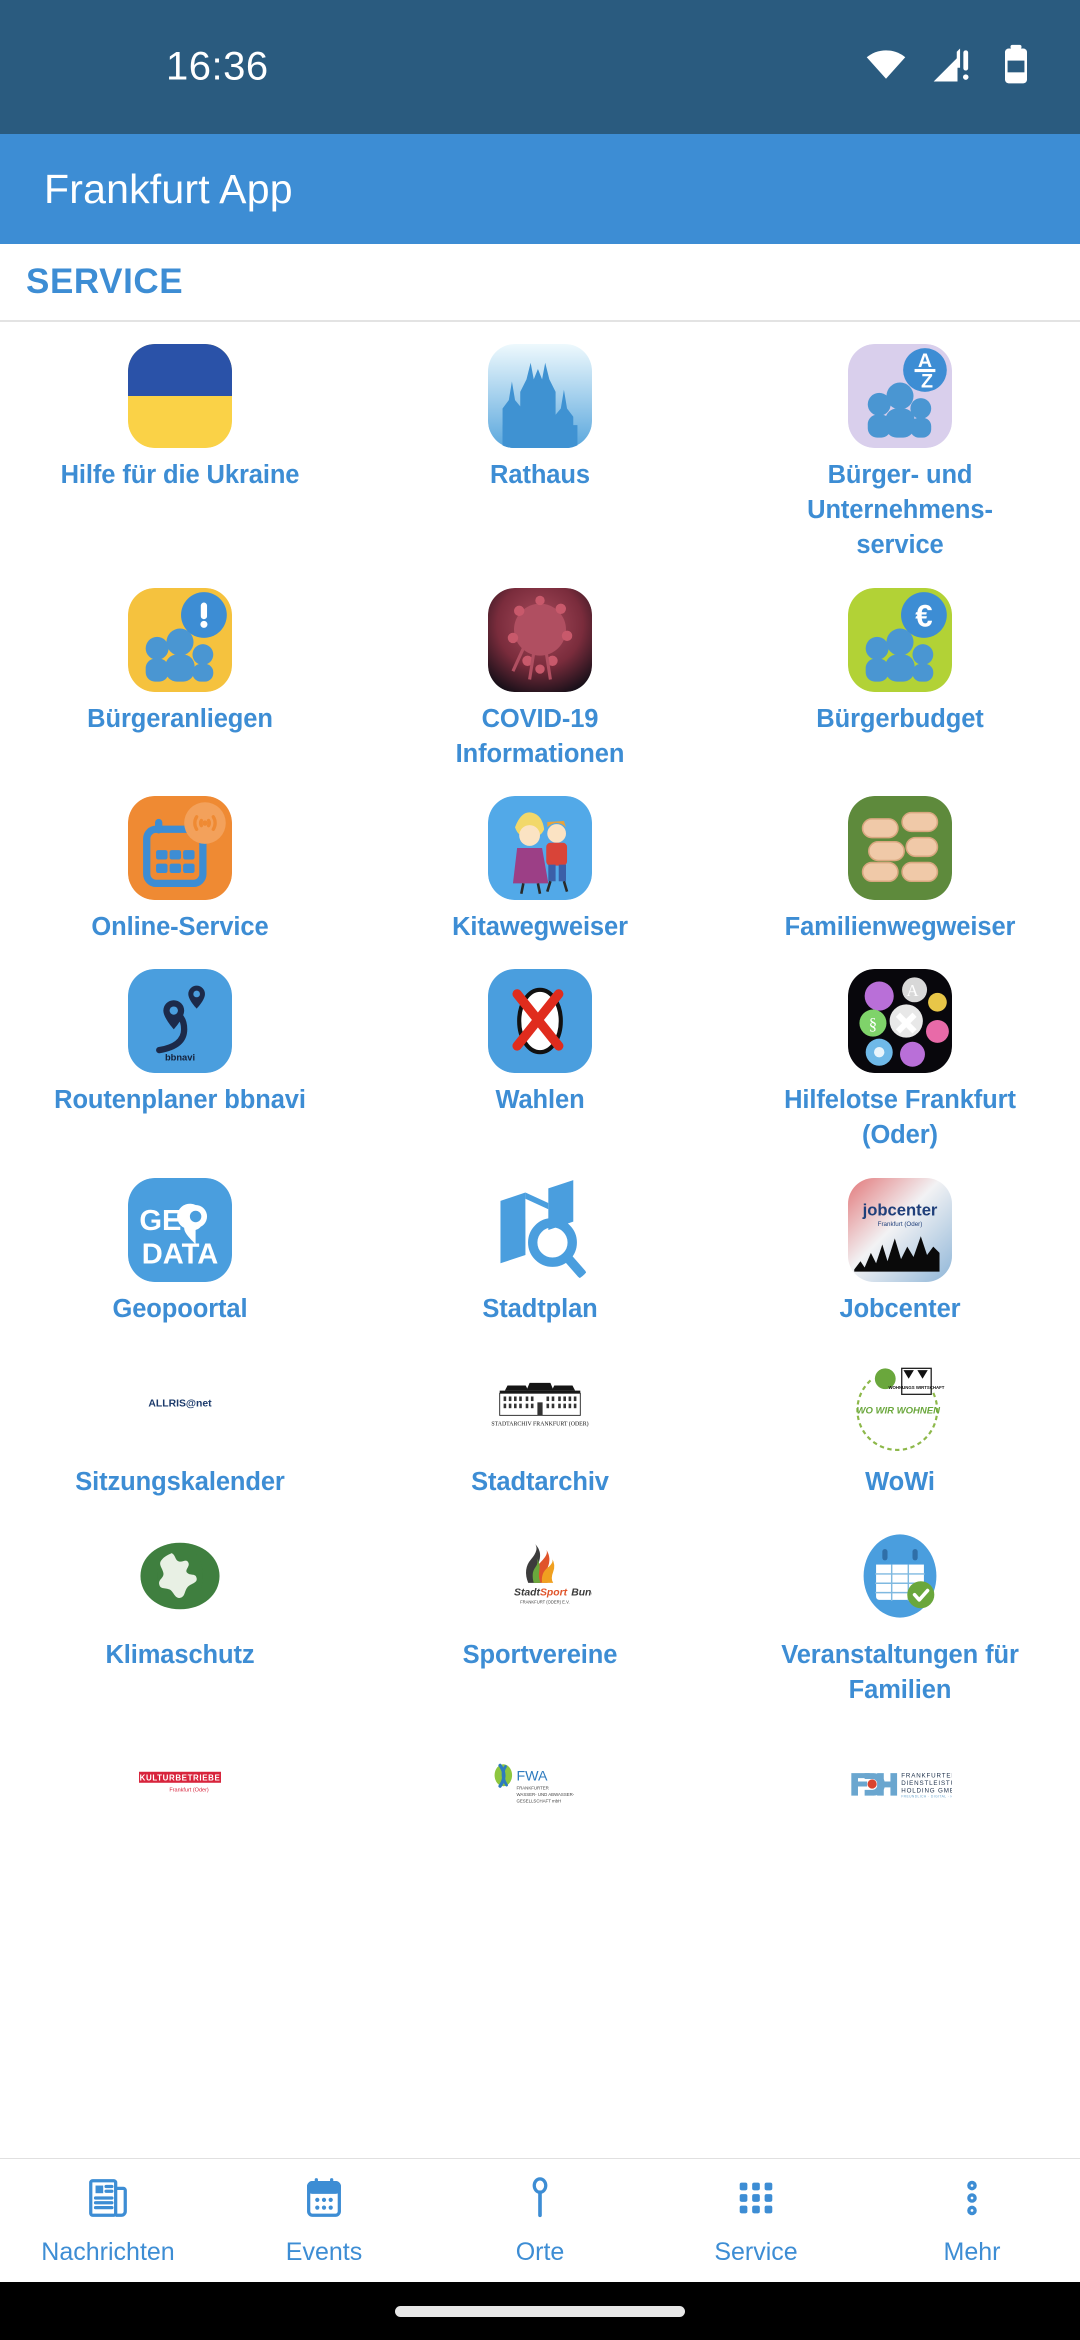  I want to click on service-tile-sitzungskalender: ALLRIS@net Sitzungskalender, so click(180, 1423).